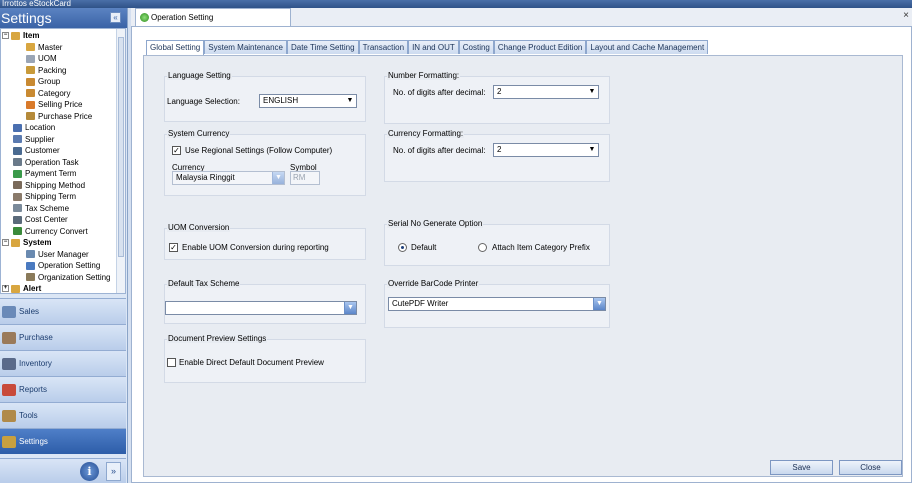 The height and width of the screenshot is (483, 912). I want to click on tab-system-maintenance: System Maintenance, so click(245, 47).